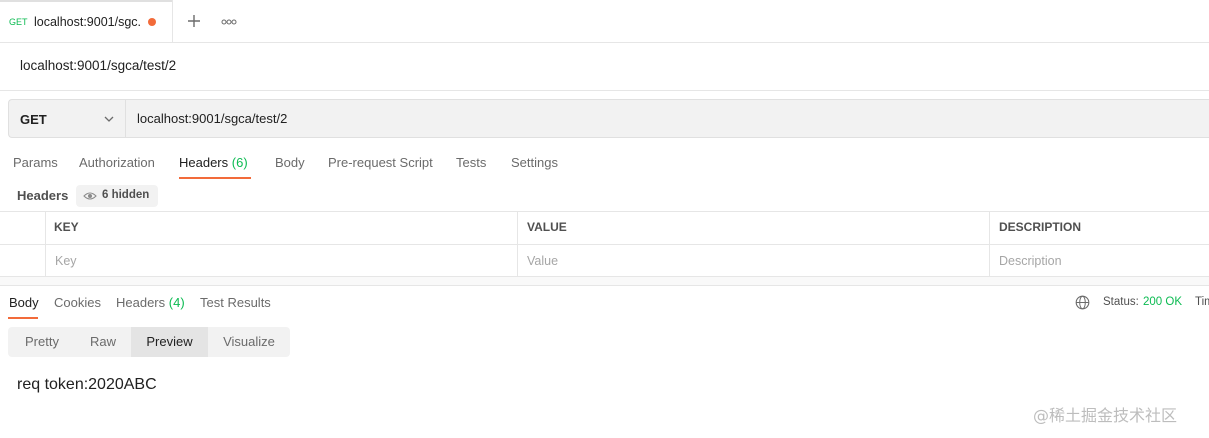 The image size is (1209, 438). I want to click on format-preview: Preview, so click(169, 342).